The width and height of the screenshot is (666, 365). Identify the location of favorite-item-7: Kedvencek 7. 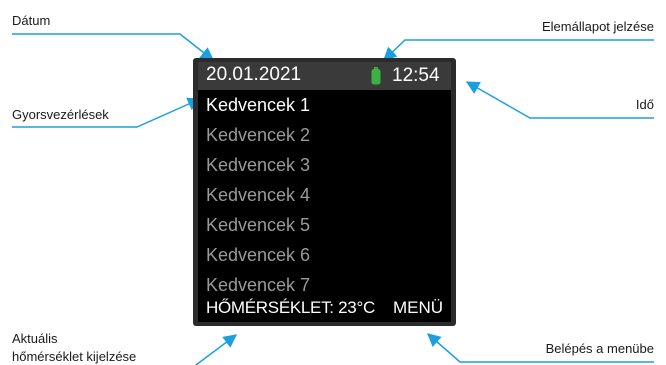
(324, 285).